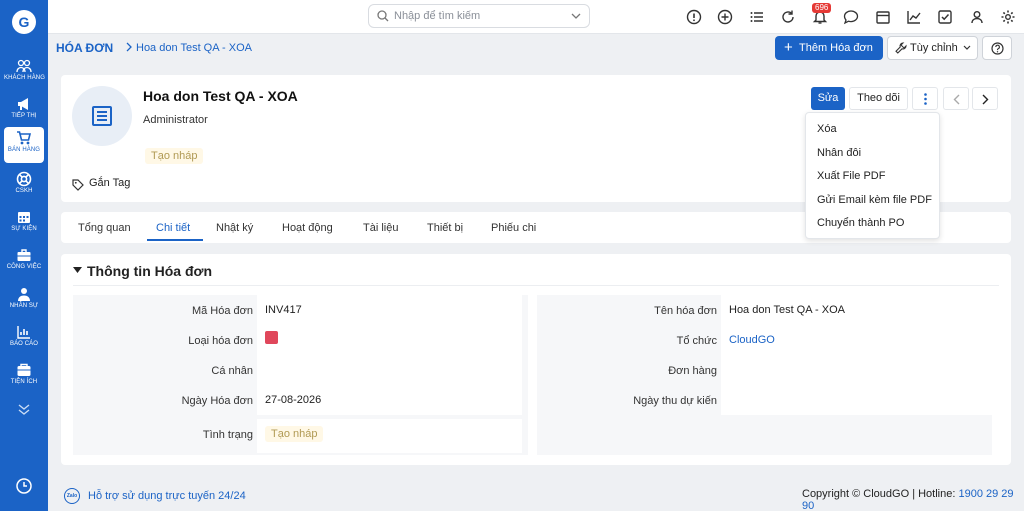 The height and width of the screenshot is (511, 1024). I want to click on field-value-invoice-code: INV417, so click(389, 310).